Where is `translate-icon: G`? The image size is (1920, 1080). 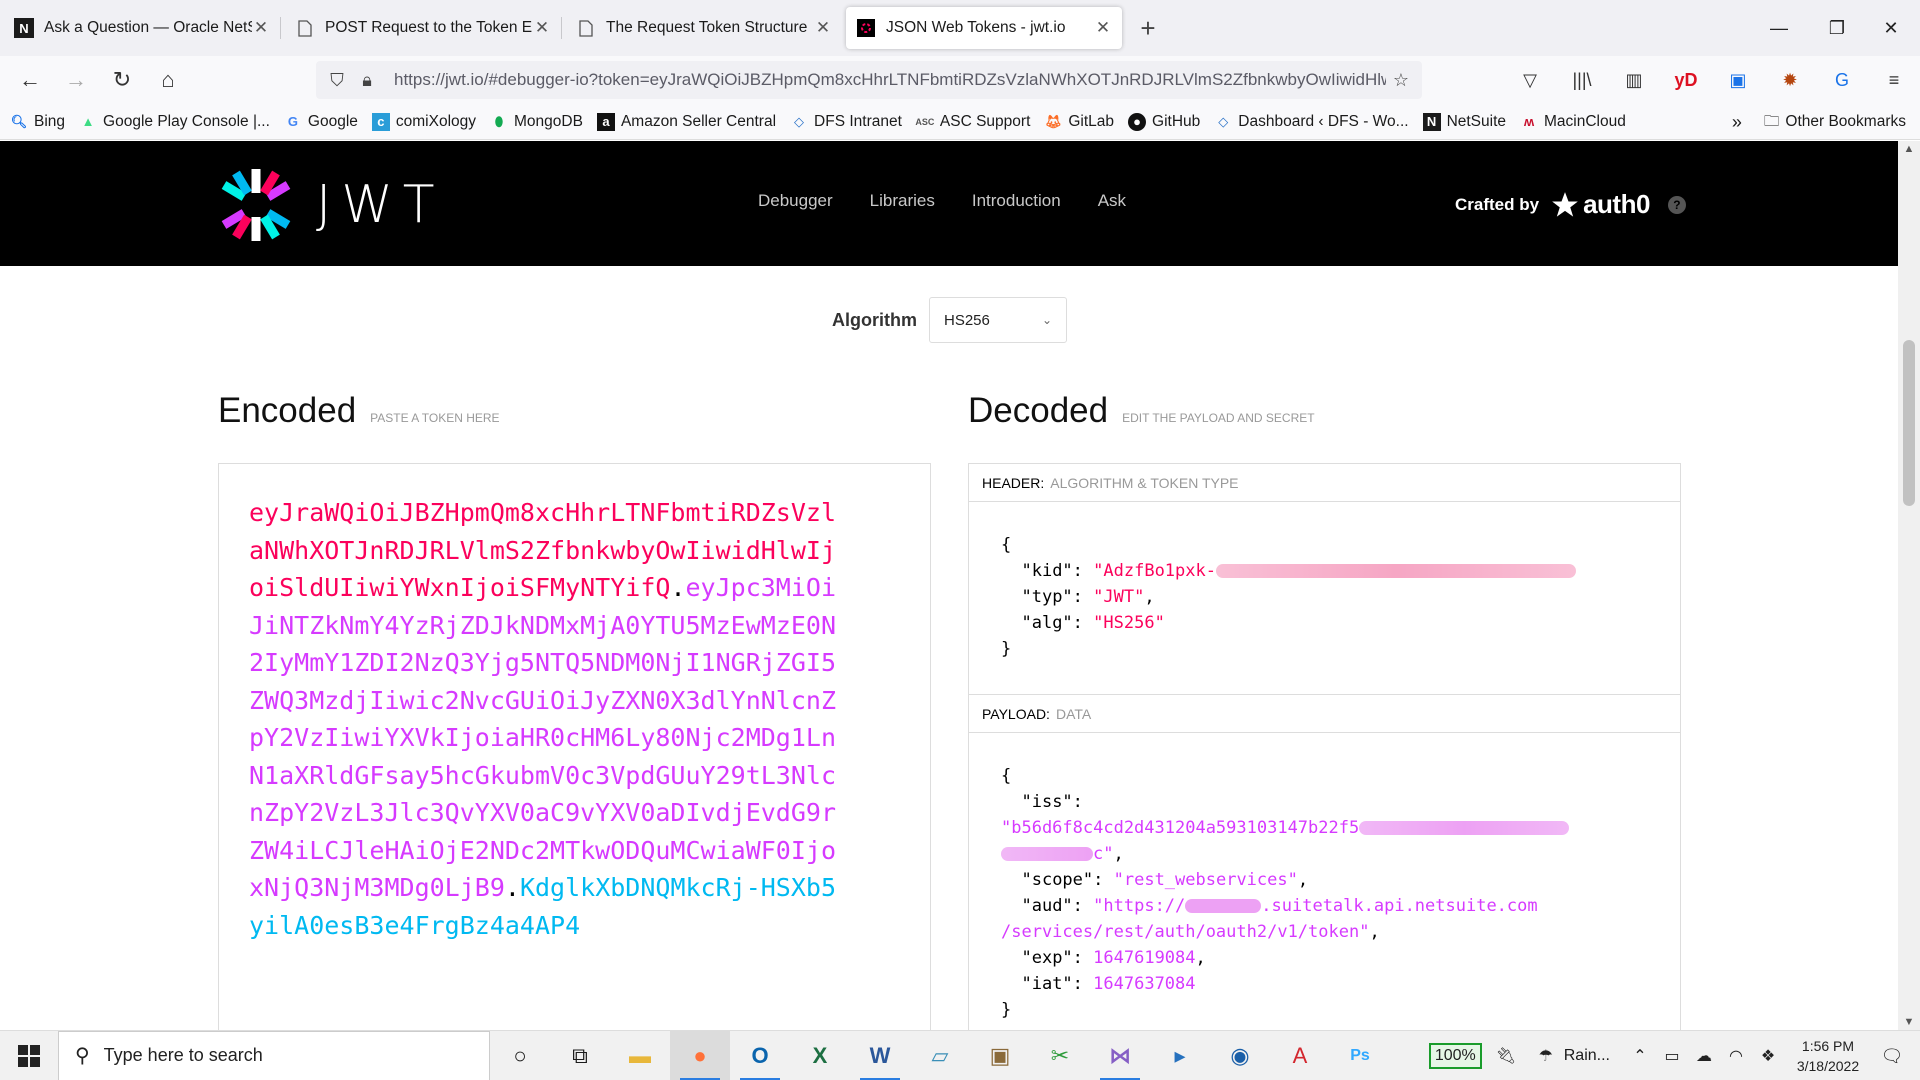
translate-icon: G is located at coordinates (1842, 80).